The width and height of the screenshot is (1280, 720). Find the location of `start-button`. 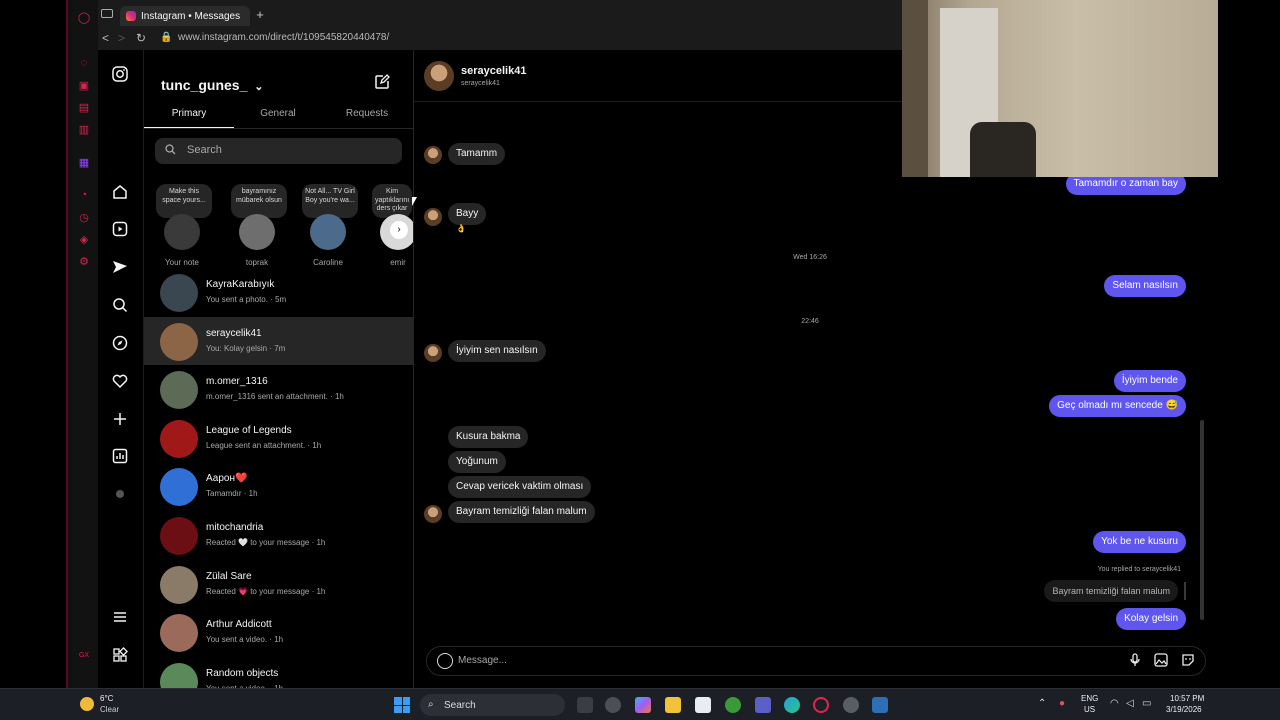

start-button is located at coordinates (402, 705).